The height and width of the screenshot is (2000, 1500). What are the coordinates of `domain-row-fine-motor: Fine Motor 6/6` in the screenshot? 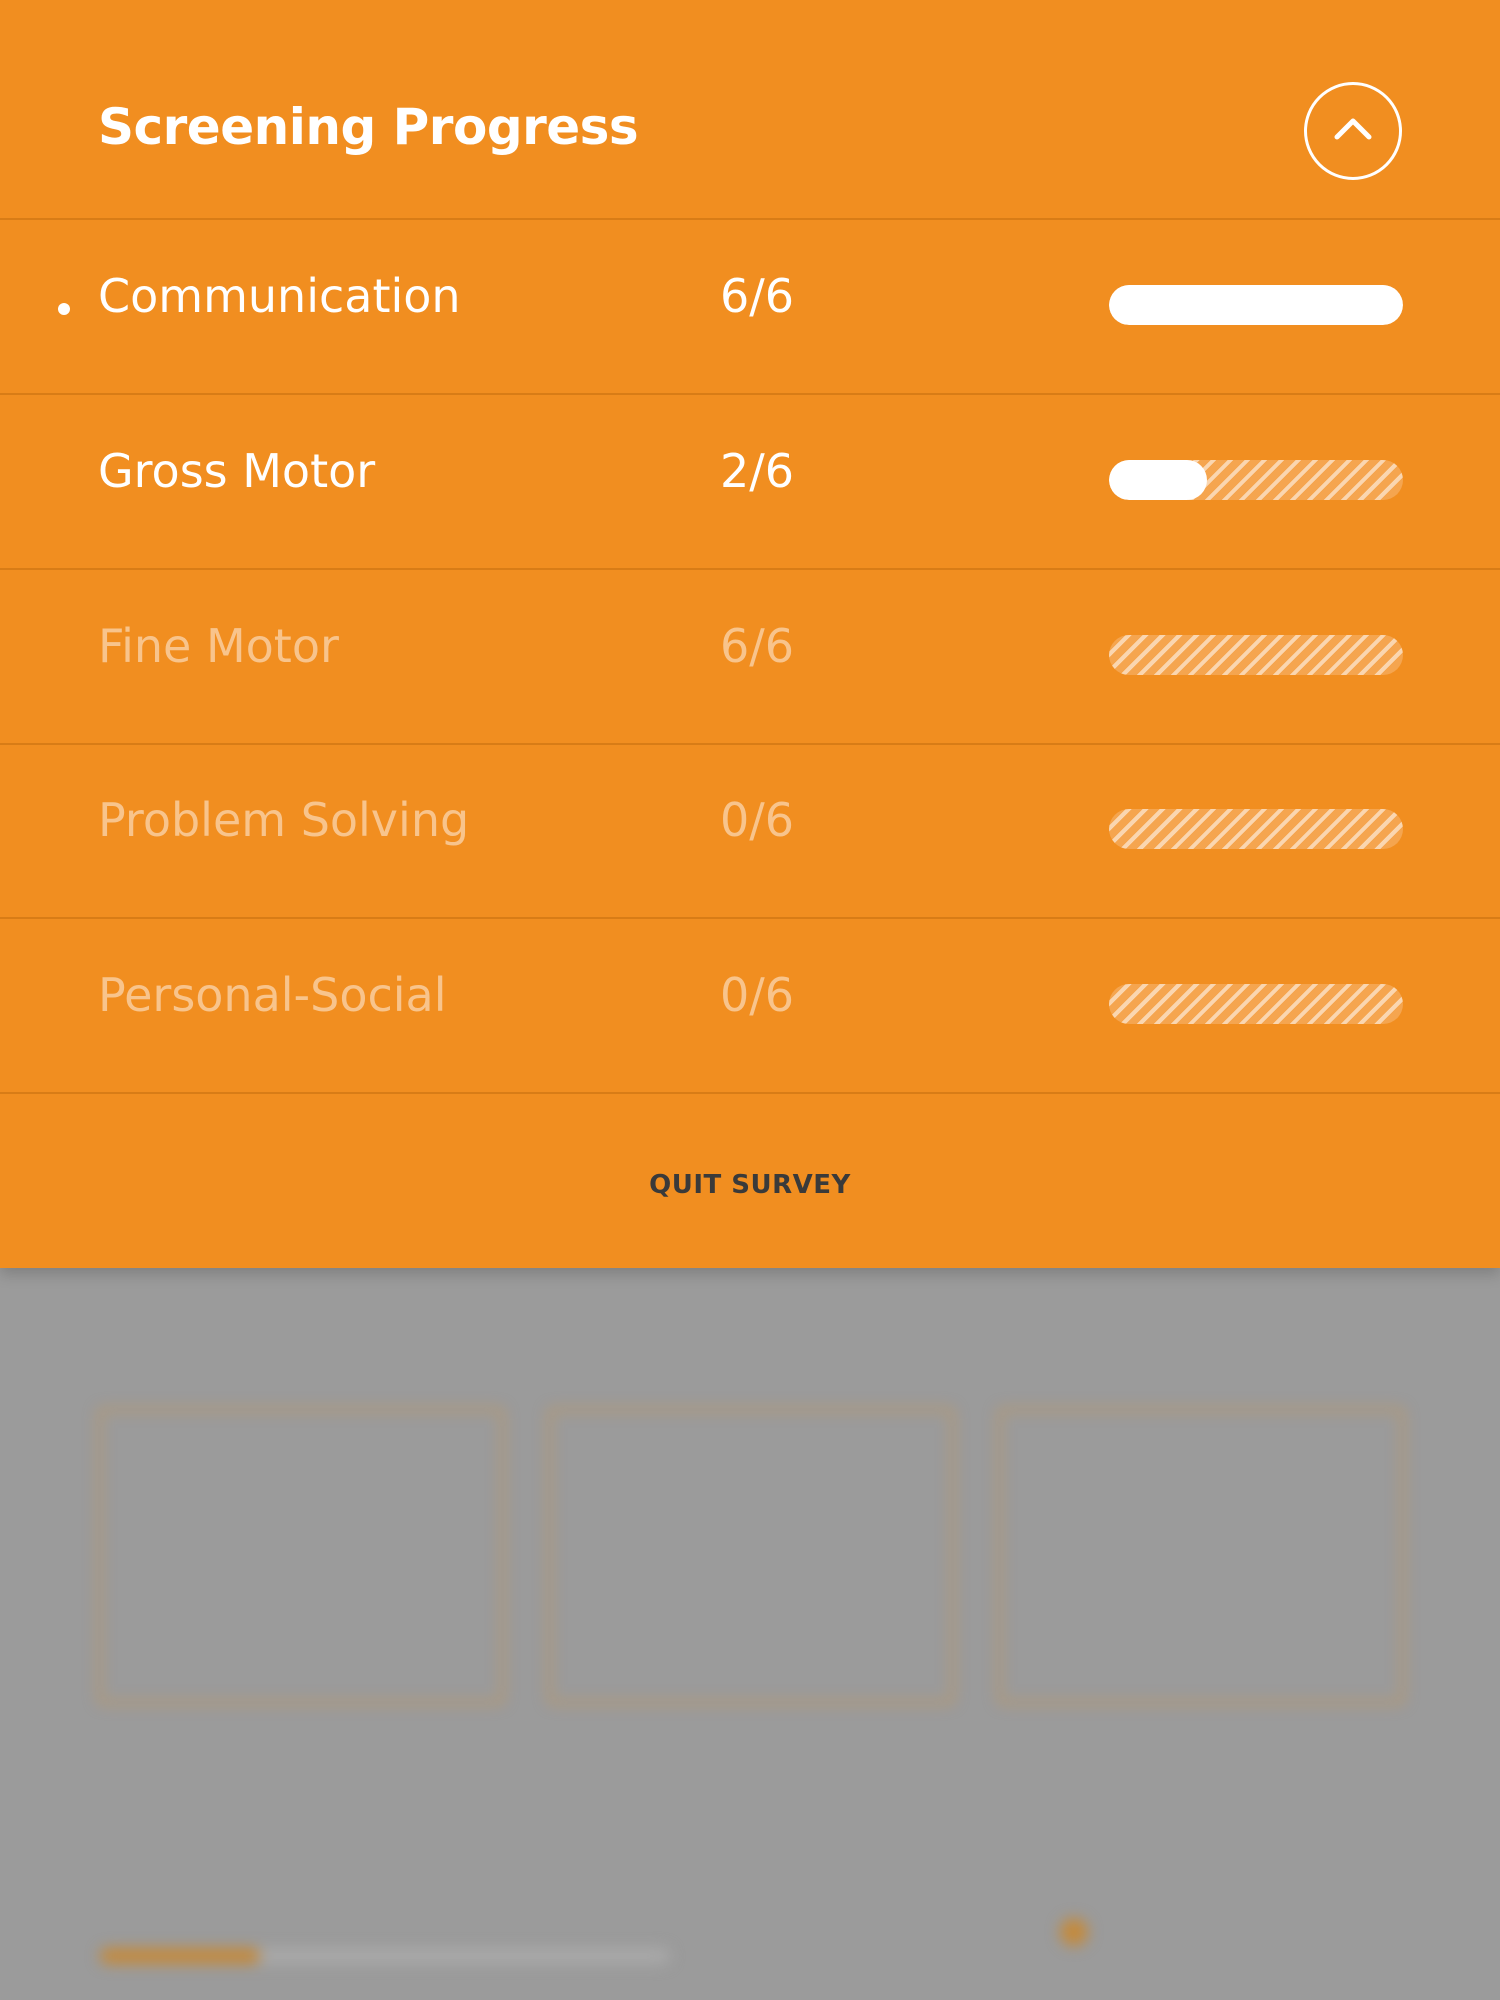 It's located at (750, 657).